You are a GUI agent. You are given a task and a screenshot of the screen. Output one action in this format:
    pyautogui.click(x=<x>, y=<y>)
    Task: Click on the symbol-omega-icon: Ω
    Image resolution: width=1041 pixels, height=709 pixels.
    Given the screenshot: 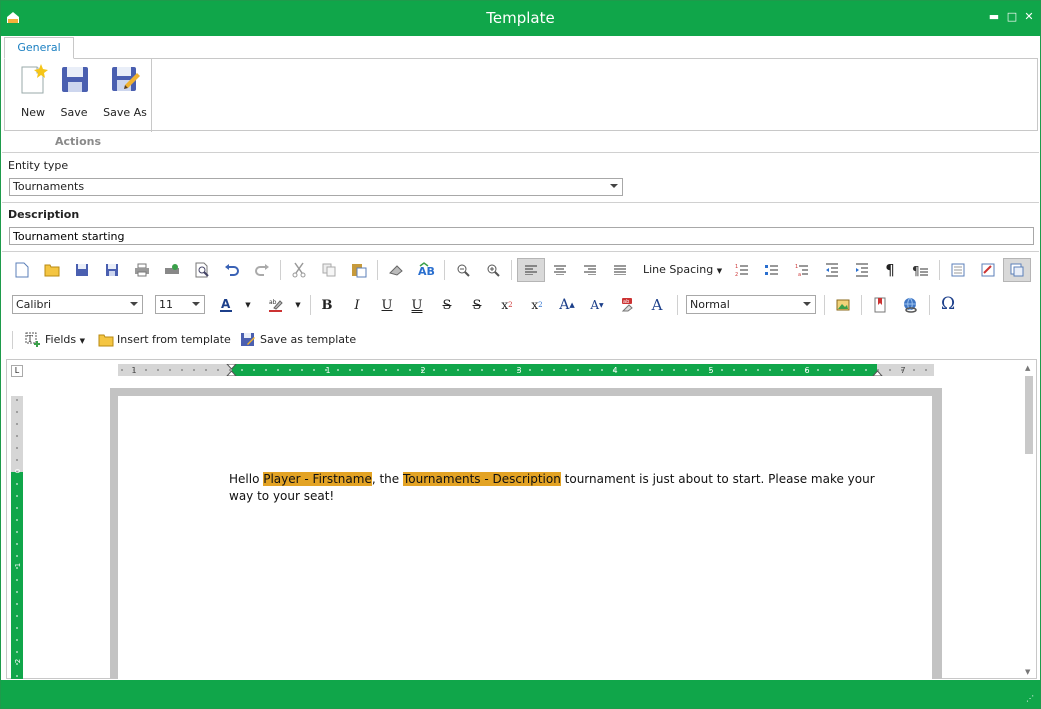 What is the action you would take?
    pyautogui.click(x=948, y=304)
    